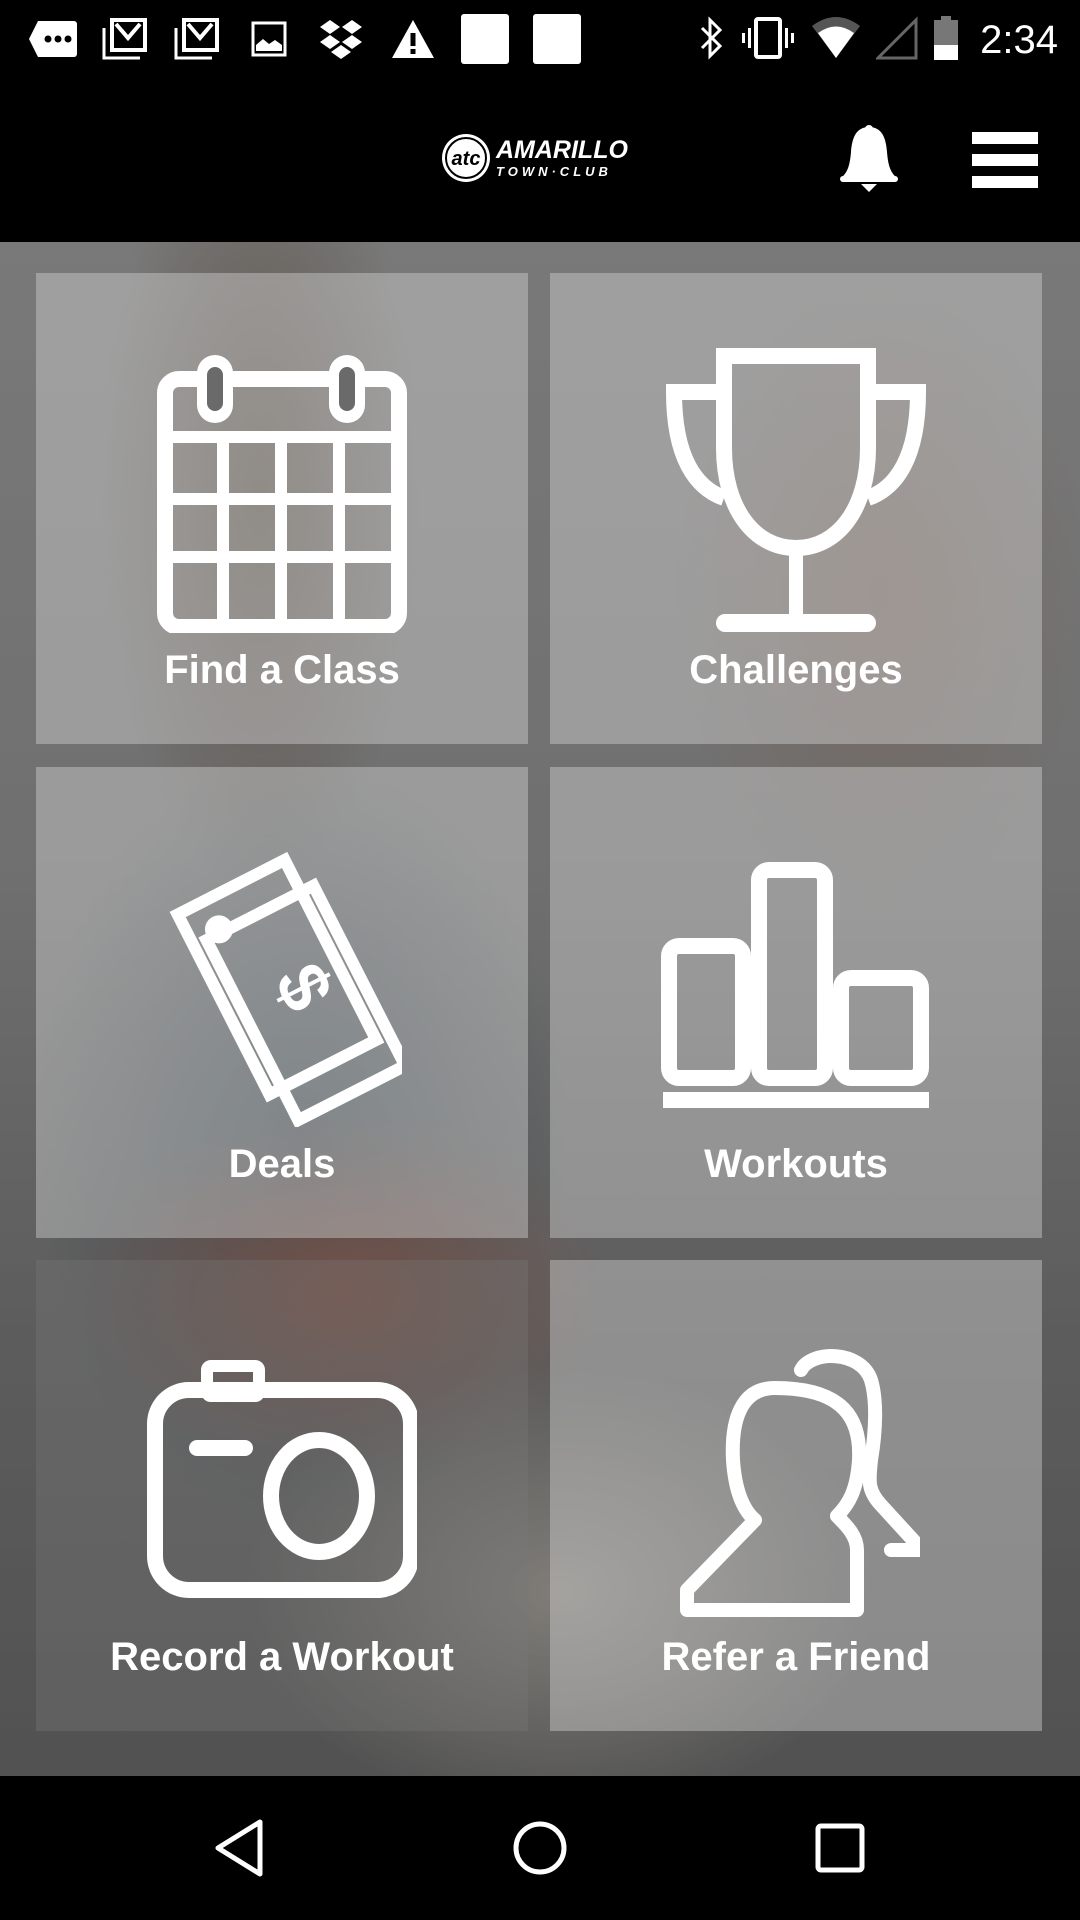 The image size is (1080, 1920). Describe the element at coordinates (946, 40) in the screenshot. I see `battery-icon` at that location.